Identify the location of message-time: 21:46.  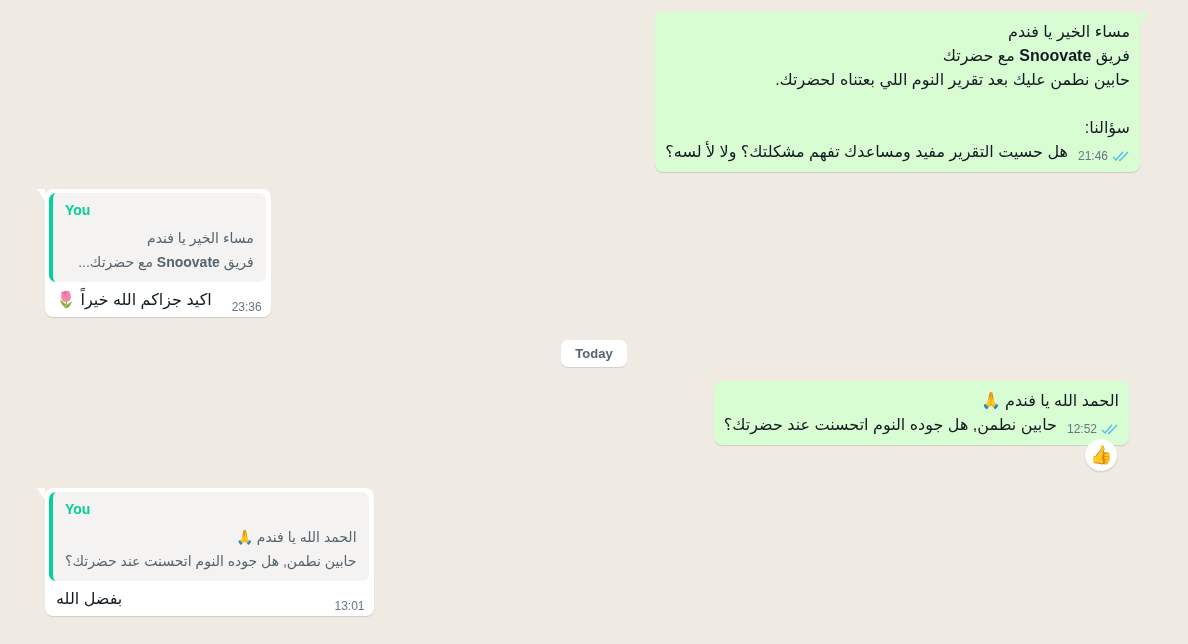
(1092, 156).